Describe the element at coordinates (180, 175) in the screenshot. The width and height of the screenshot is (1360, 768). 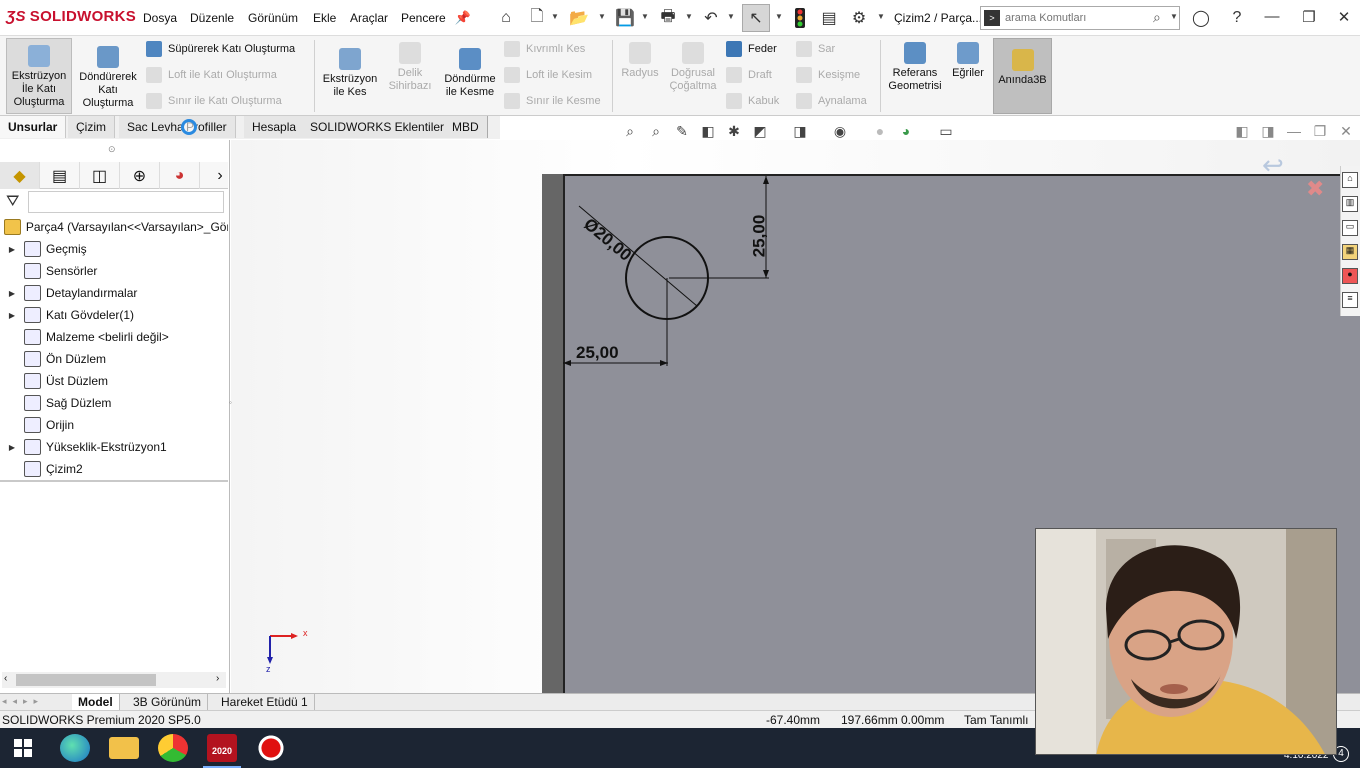
I see `display-manager-icon: ◕` at that location.